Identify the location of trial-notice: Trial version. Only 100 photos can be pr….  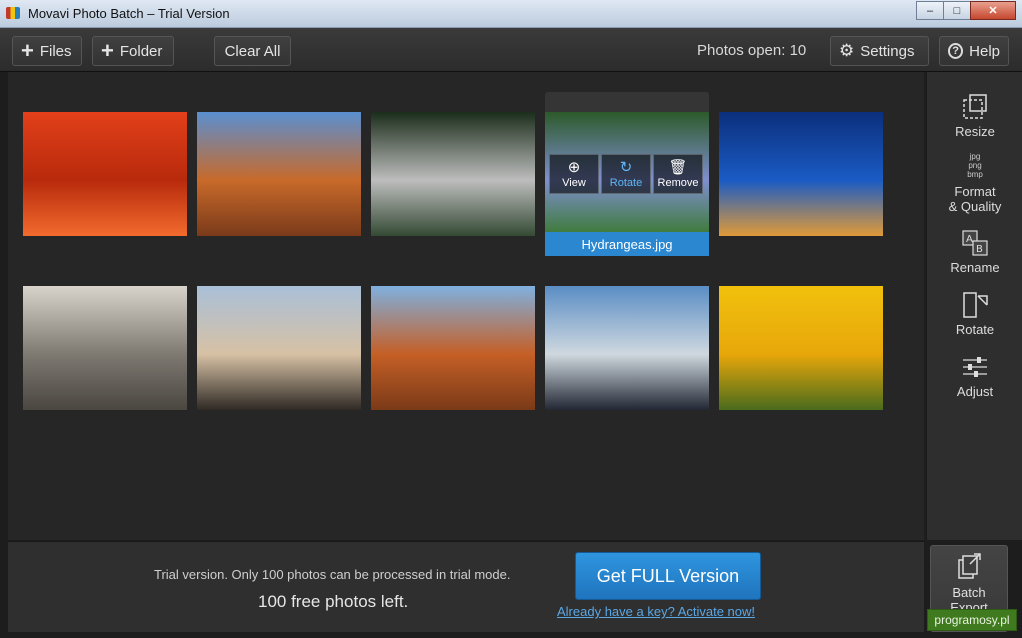
(332, 574).